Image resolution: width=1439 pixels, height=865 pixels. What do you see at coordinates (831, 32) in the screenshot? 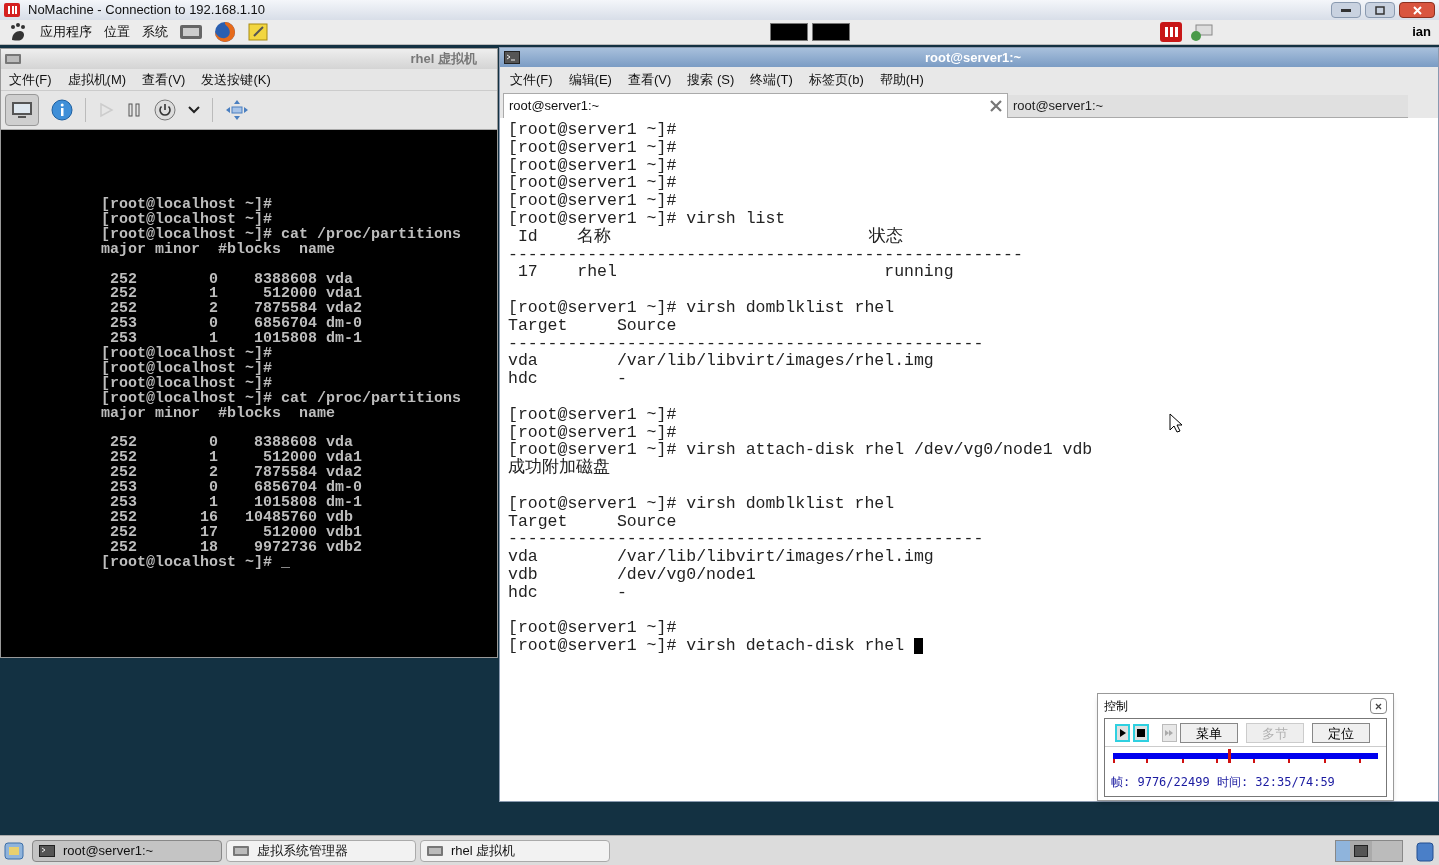
I see `network-monitor` at bounding box center [831, 32].